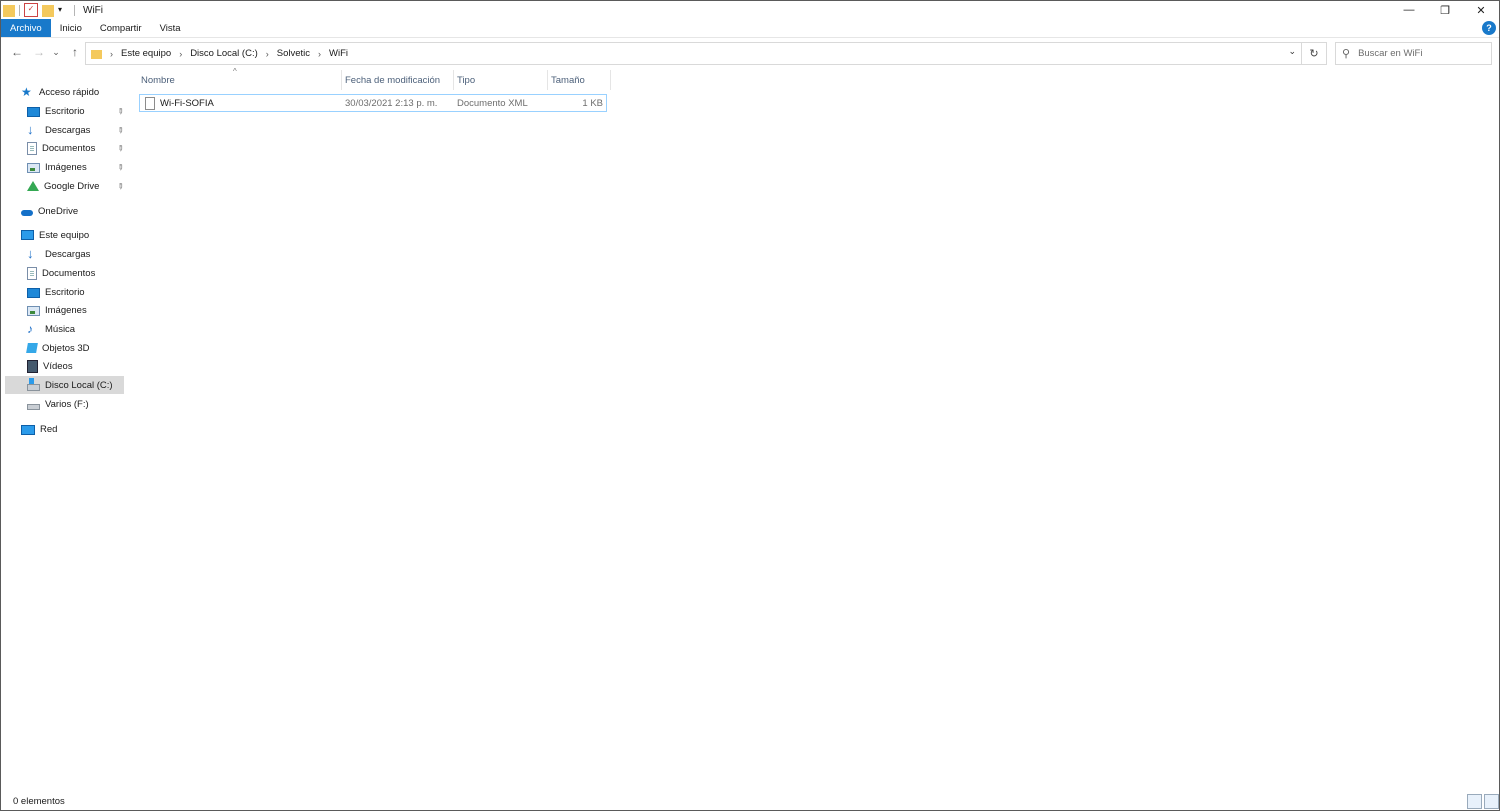 Image resolution: width=1500 pixels, height=811 pixels. What do you see at coordinates (750, 28) in the screenshot?
I see `ribbon-tabs: Archivo Inicio Compartir Vista ?` at bounding box center [750, 28].